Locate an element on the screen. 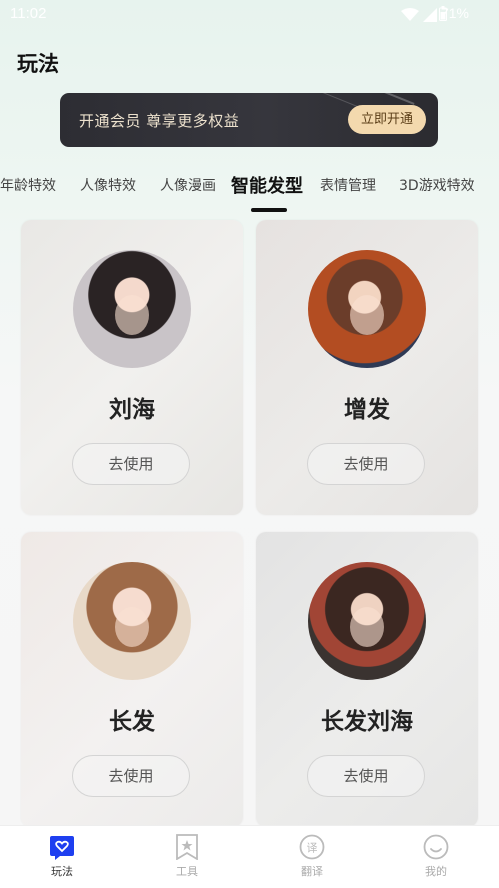  nav-item-tools: 工具 is located at coordinates (187, 856).